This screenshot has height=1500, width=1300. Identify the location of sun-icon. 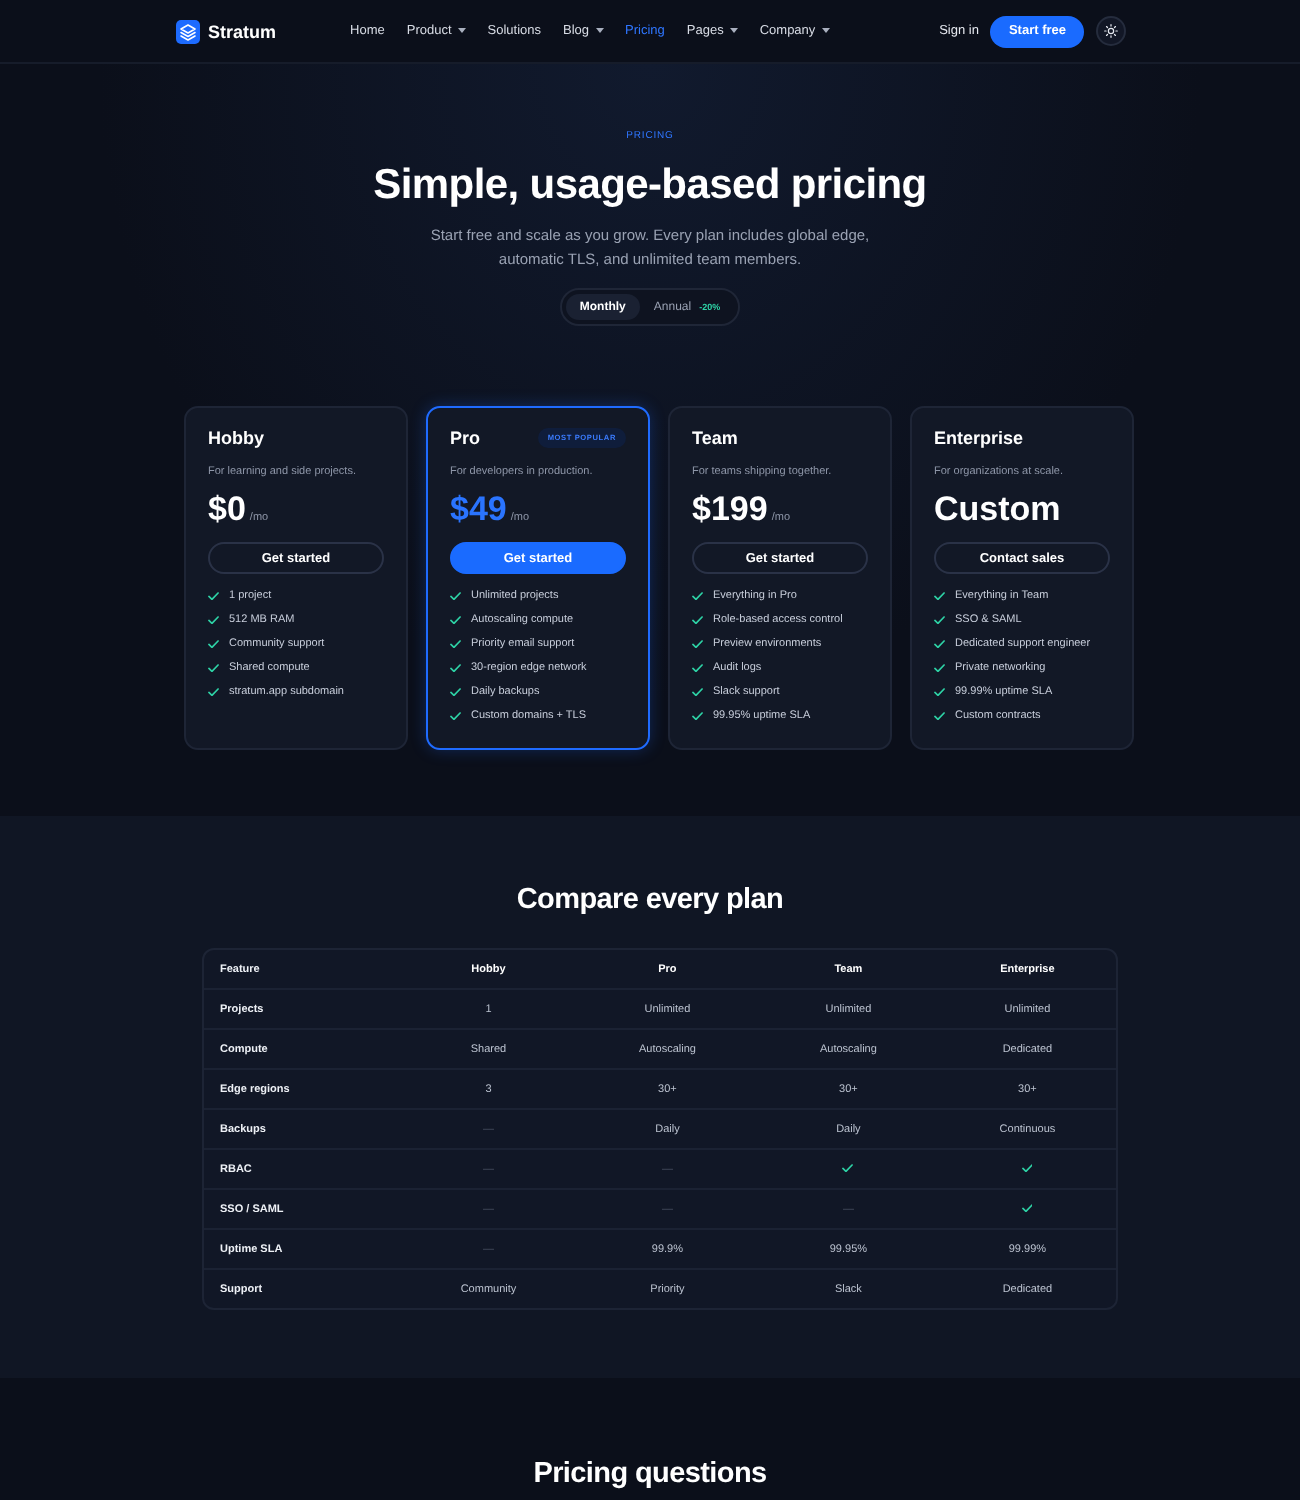
(1111, 31).